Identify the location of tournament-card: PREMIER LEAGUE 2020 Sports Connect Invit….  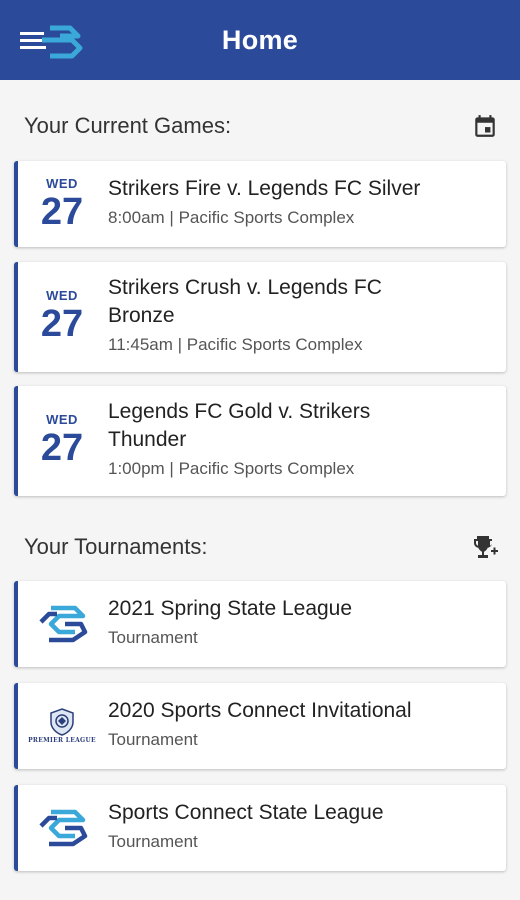
(260, 726).